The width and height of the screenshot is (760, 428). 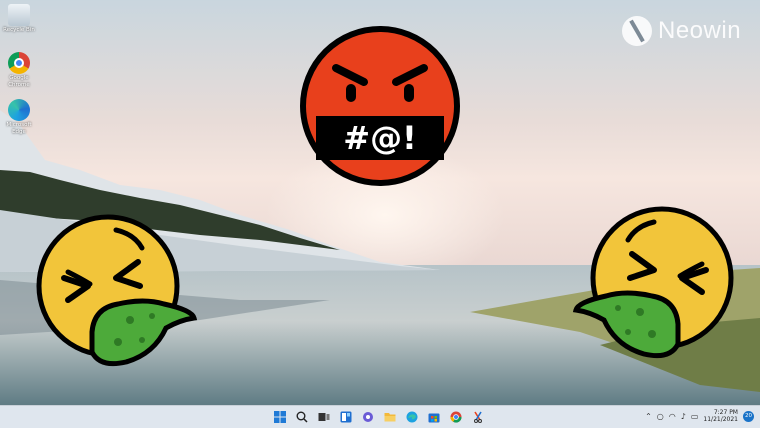 I want to click on battery-icon: ▭, so click(x=695, y=416).